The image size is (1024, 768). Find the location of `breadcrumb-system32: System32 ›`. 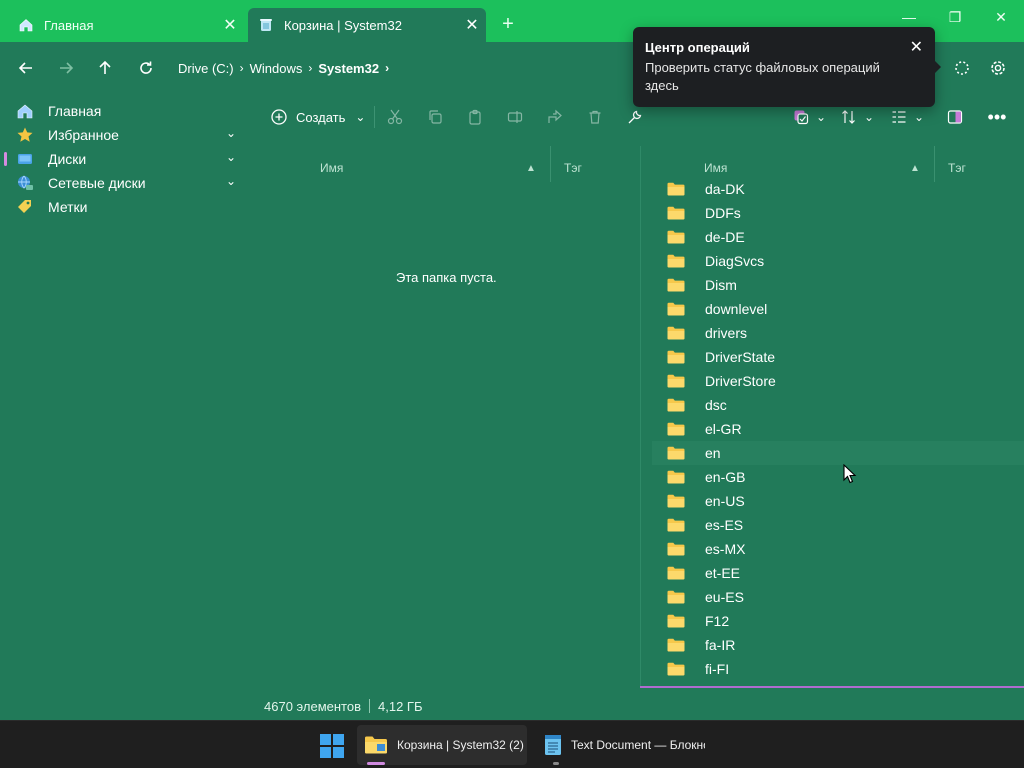

breadcrumb-system32: System32 › is located at coordinates (356, 68).